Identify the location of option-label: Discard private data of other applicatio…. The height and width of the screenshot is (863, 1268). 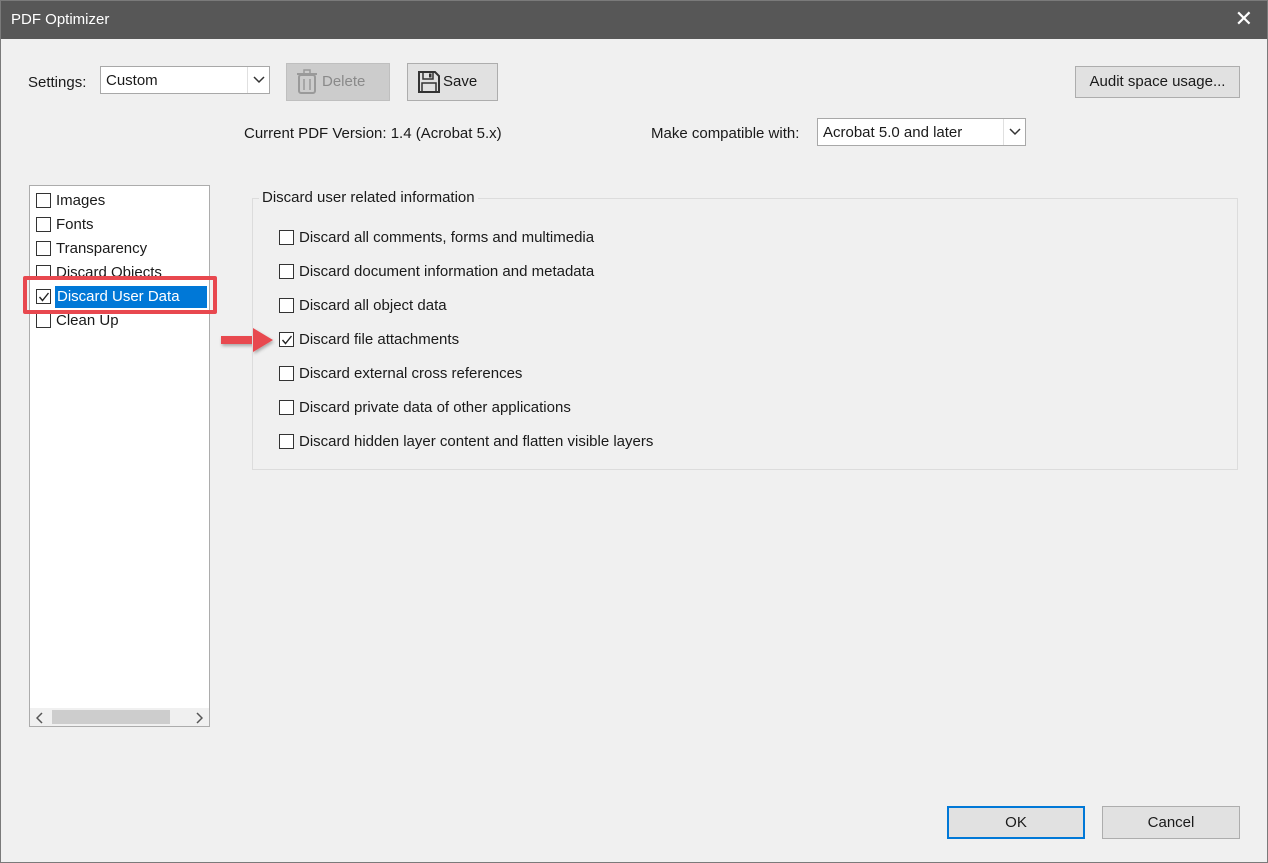
(435, 407).